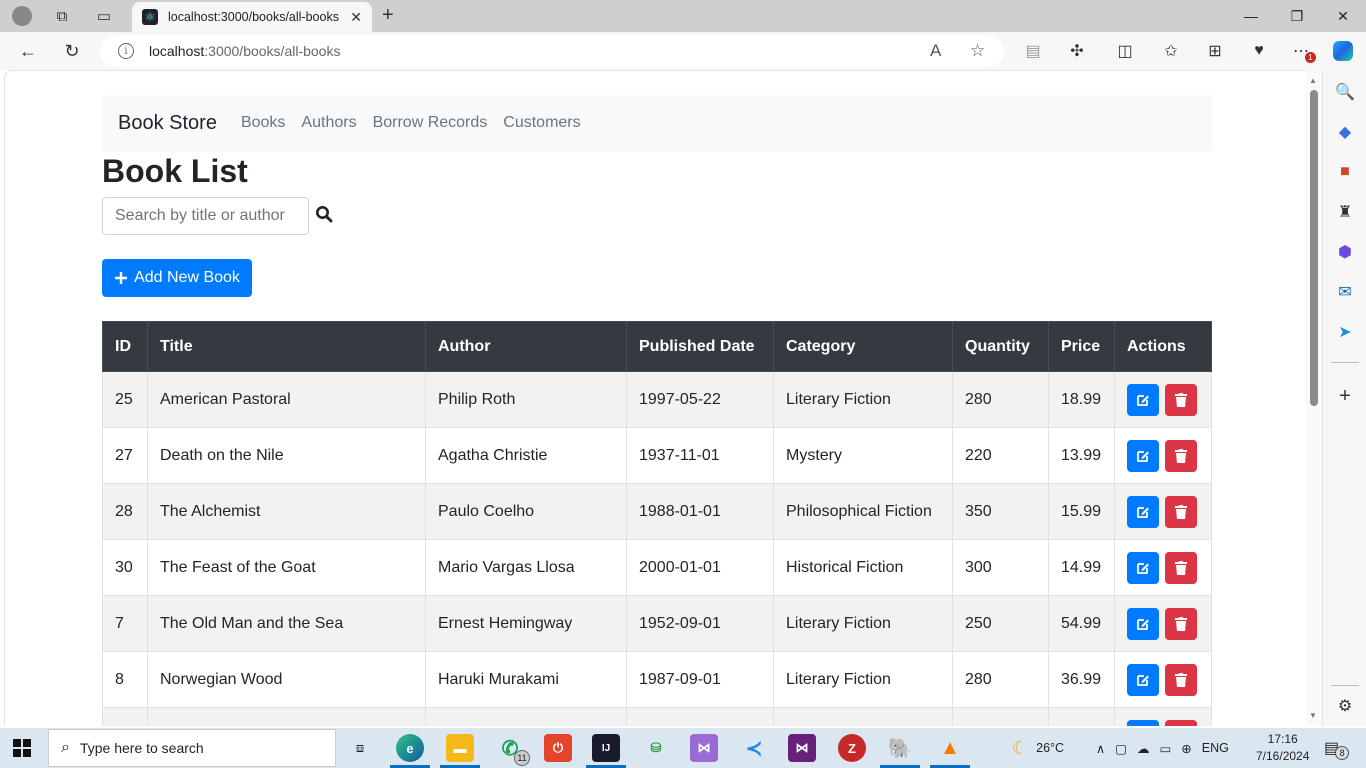 The image size is (1366, 768). What do you see at coordinates (1345, 132) in the screenshot?
I see `shopping-tag-icon: ◆` at bounding box center [1345, 132].